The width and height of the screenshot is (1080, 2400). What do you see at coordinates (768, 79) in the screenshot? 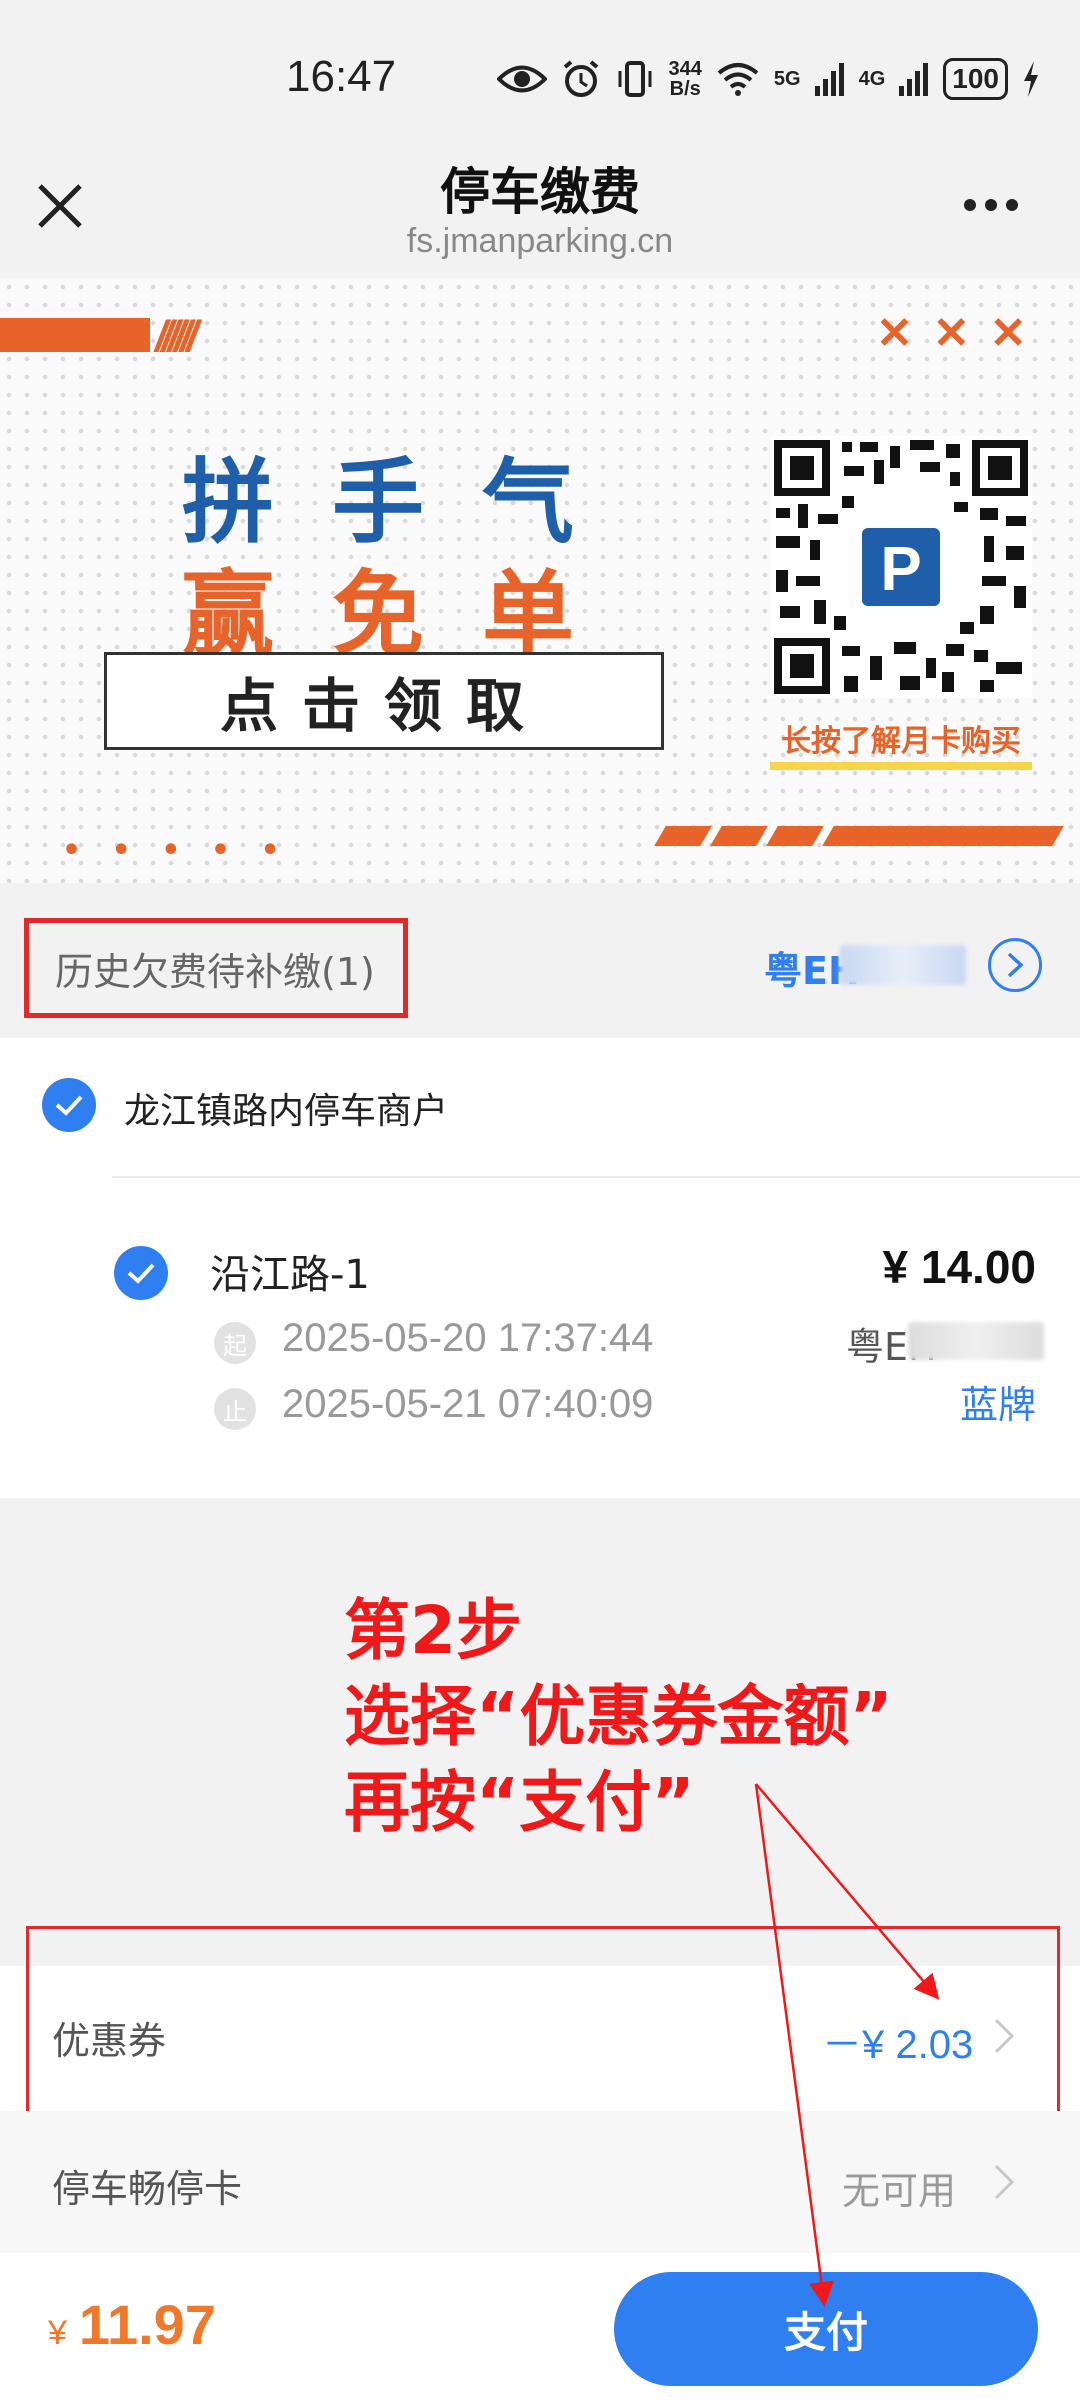
I see `status-icons: 344 B/s 5G 4G 100` at bounding box center [768, 79].